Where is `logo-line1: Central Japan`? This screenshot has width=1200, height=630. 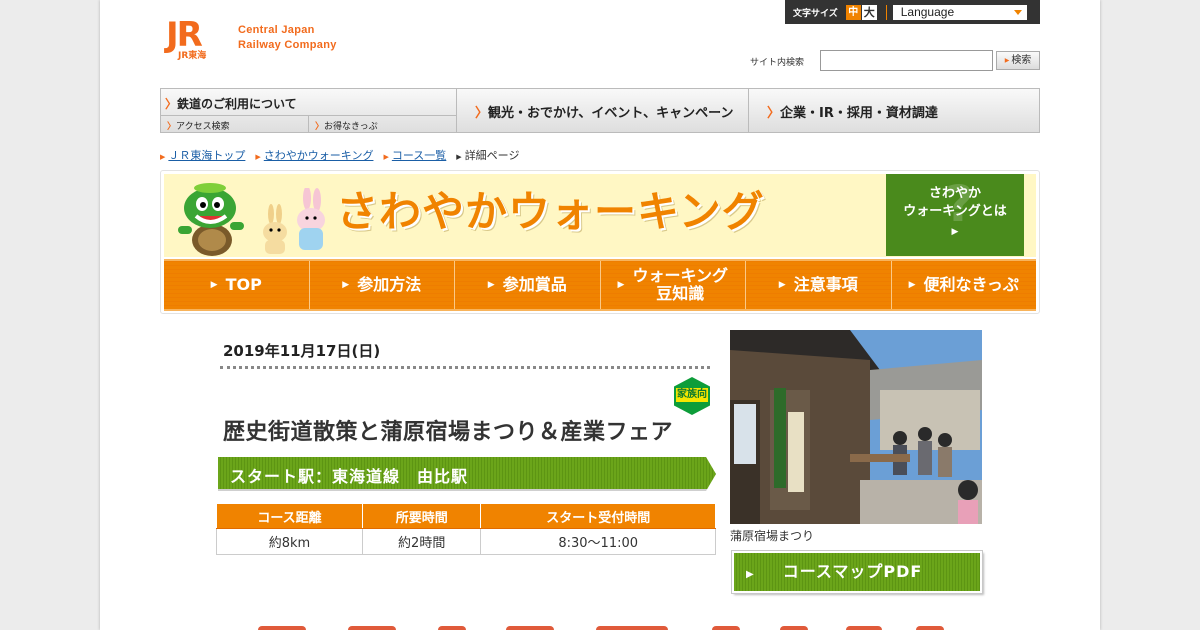
logo-line1: Central Japan is located at coordinates (276, 30).